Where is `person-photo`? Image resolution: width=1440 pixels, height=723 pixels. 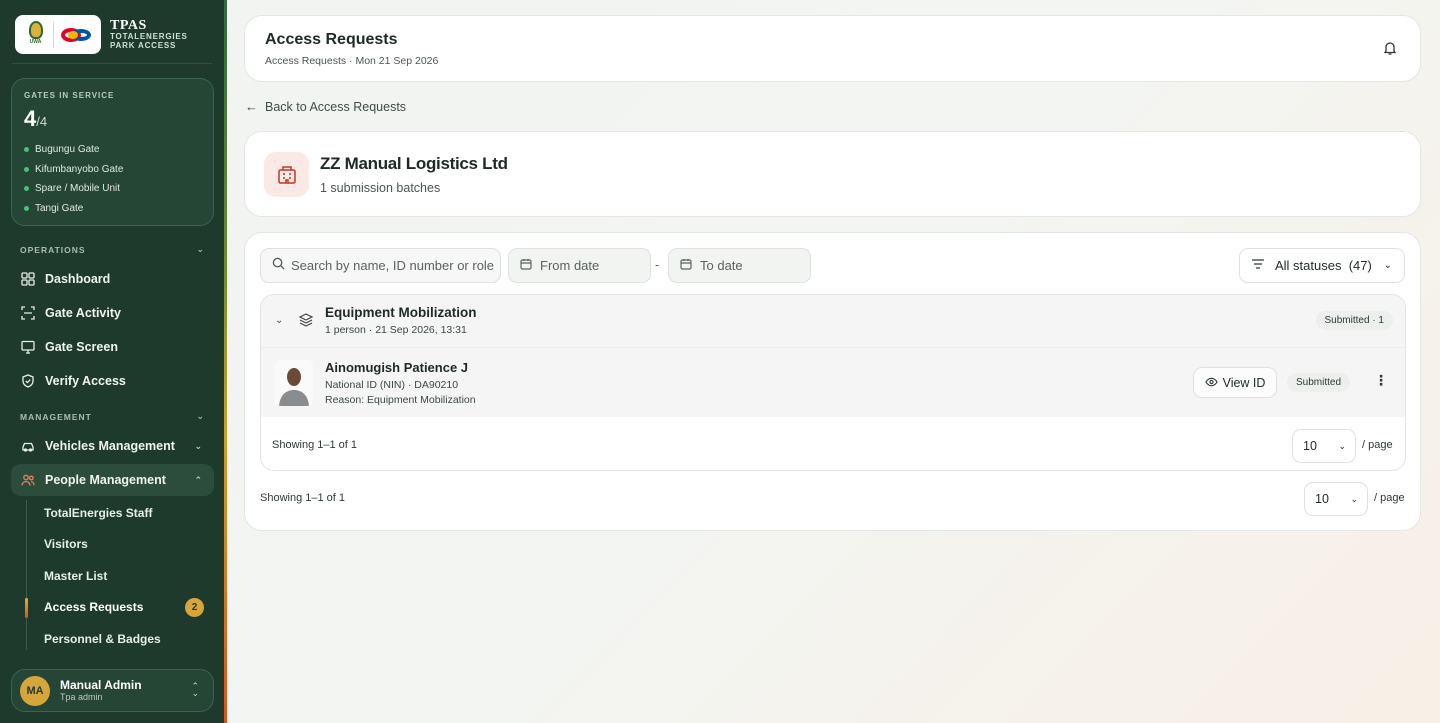
person-photo is located at coordinates (294, 383).